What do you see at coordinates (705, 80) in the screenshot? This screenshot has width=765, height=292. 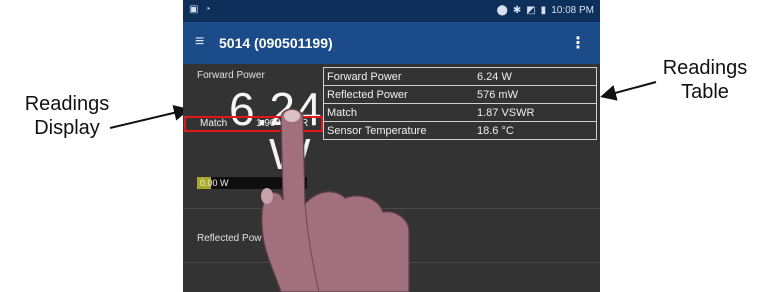 I see `readings-table-callout: Readings Table` at bounding box center [705, 80].